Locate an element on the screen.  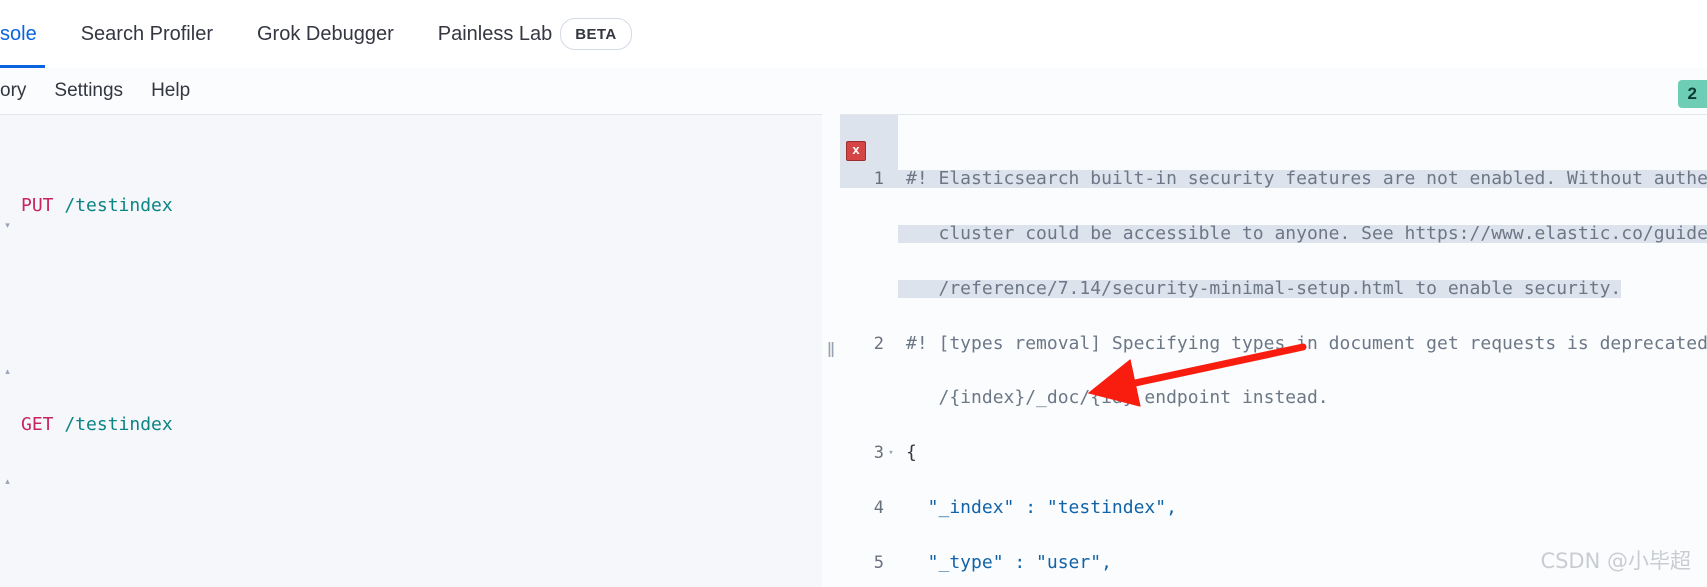
line-number: 5 is located at coordinates (878, 563).